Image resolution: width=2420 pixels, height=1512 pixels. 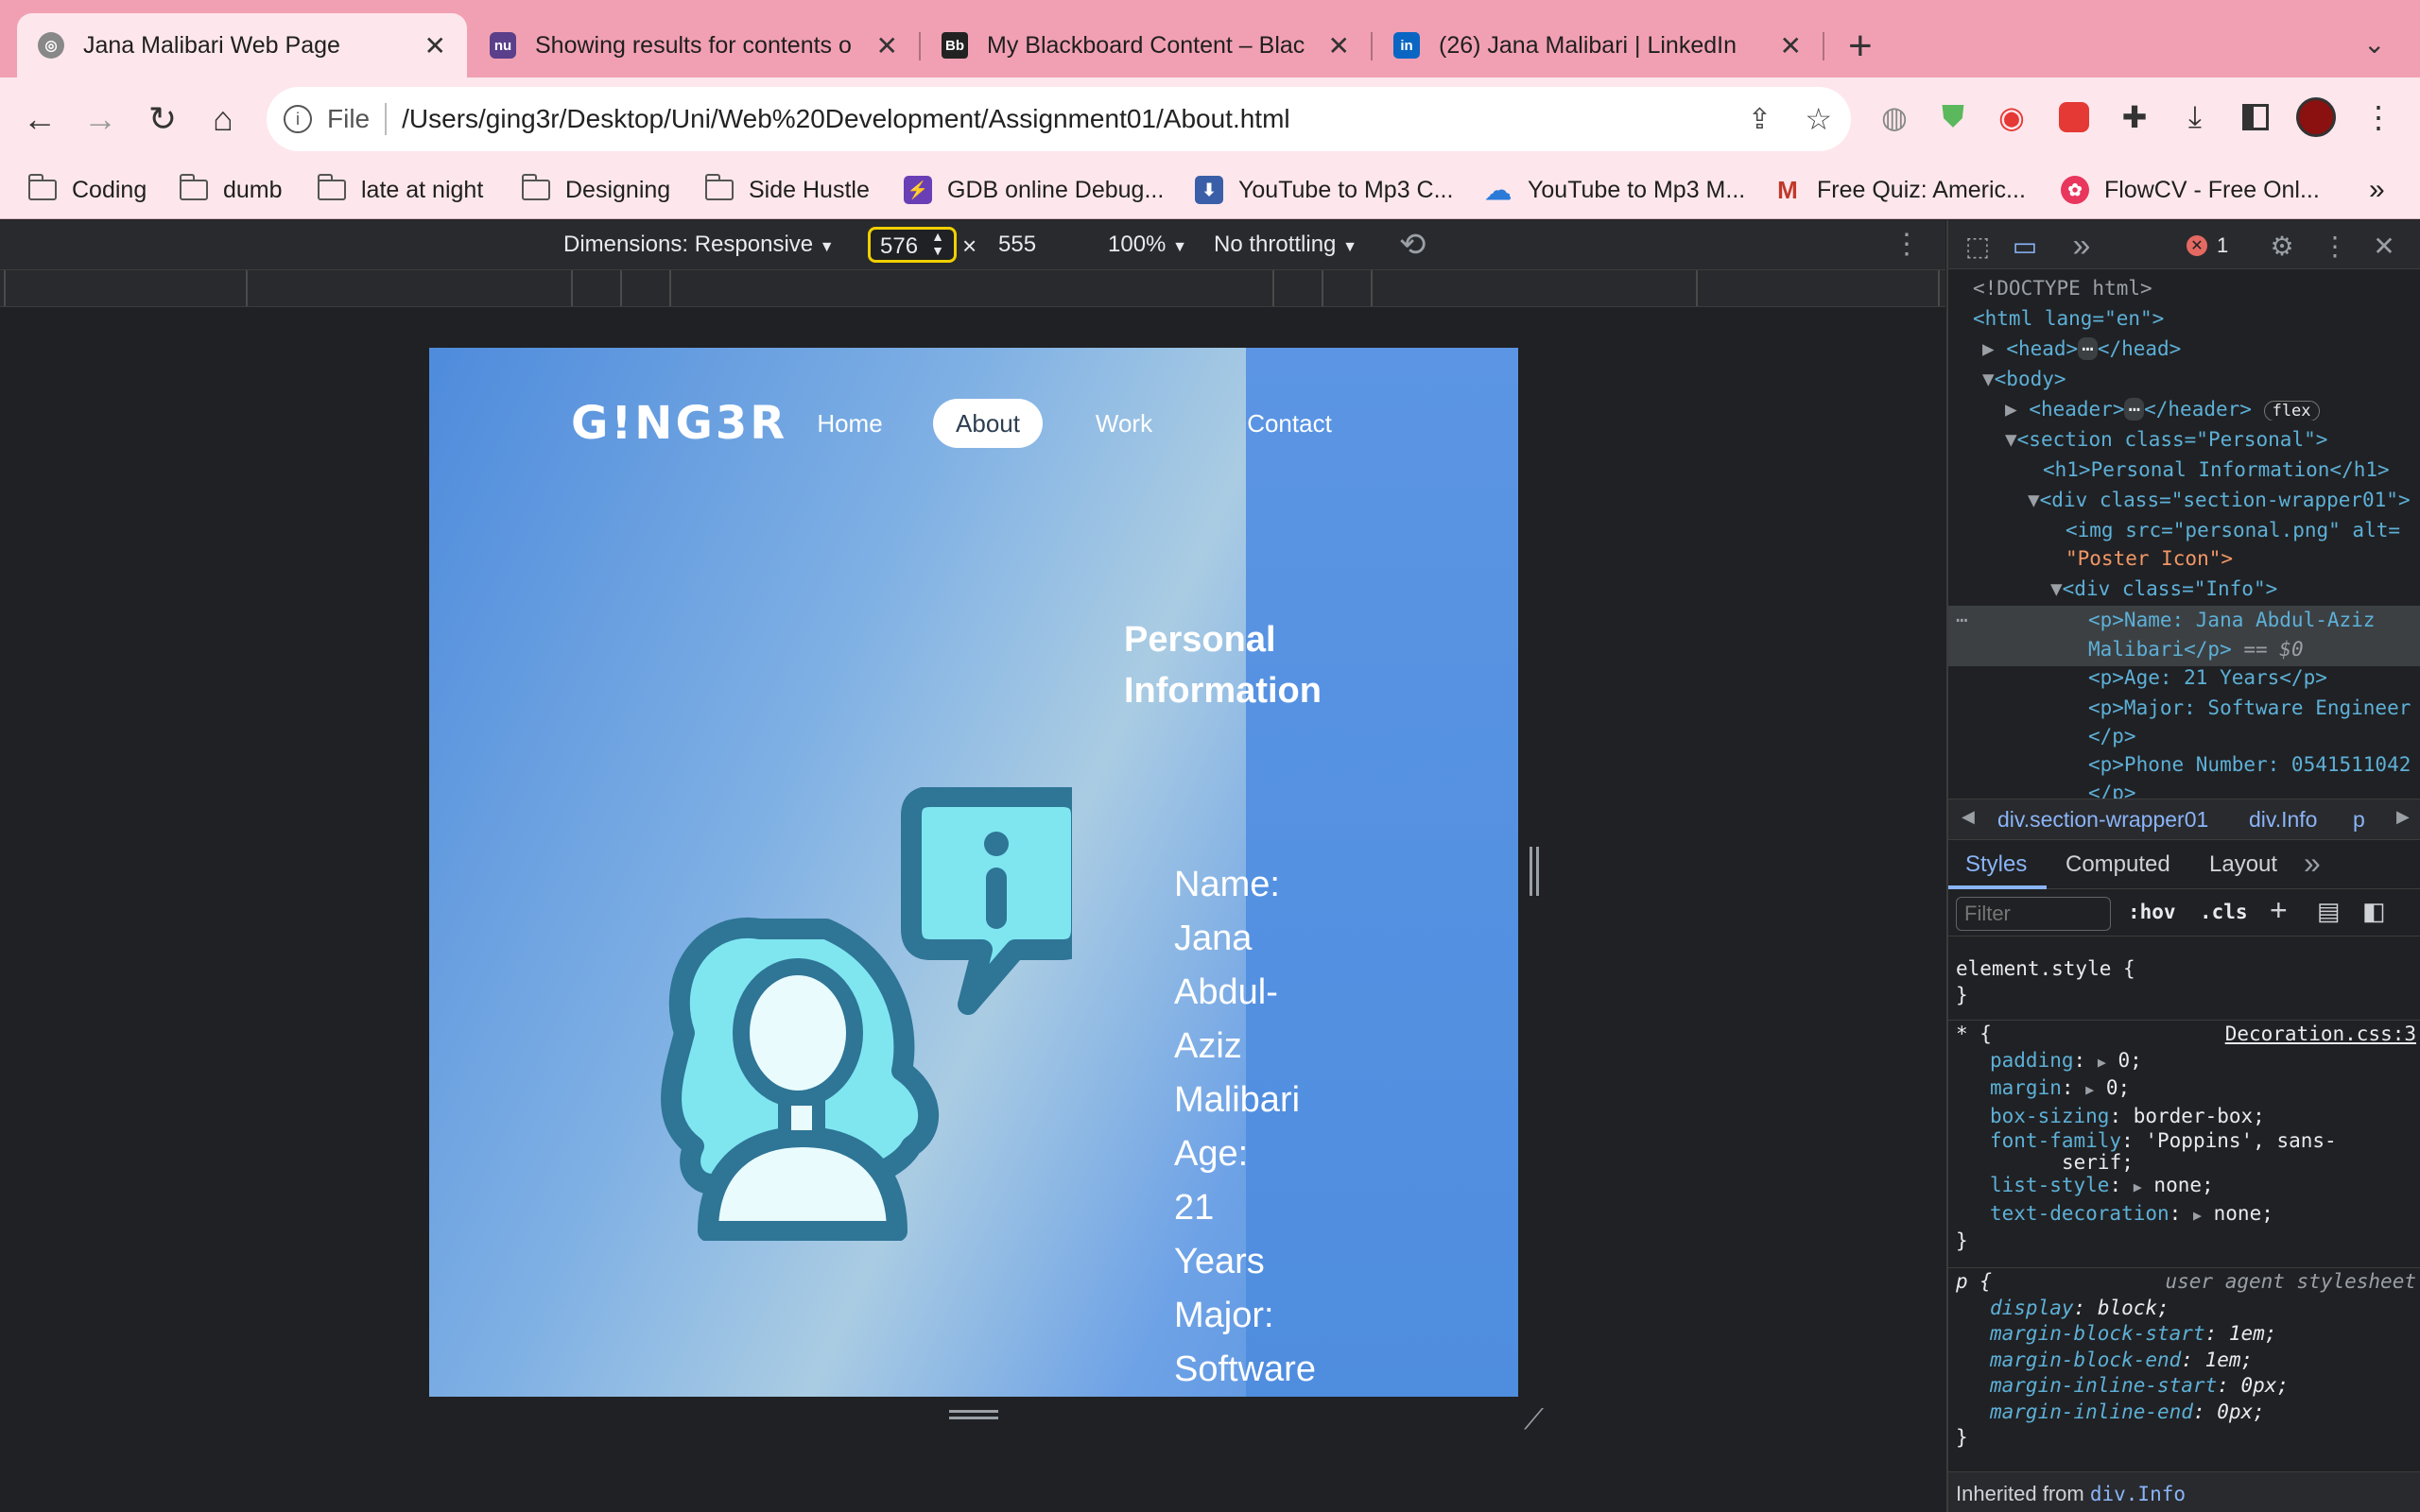 What do you see at coordinates (2283, 820) in the screenshot?
I see `breadcrumb-item: div.Info` at bounding box center [2283, 820].